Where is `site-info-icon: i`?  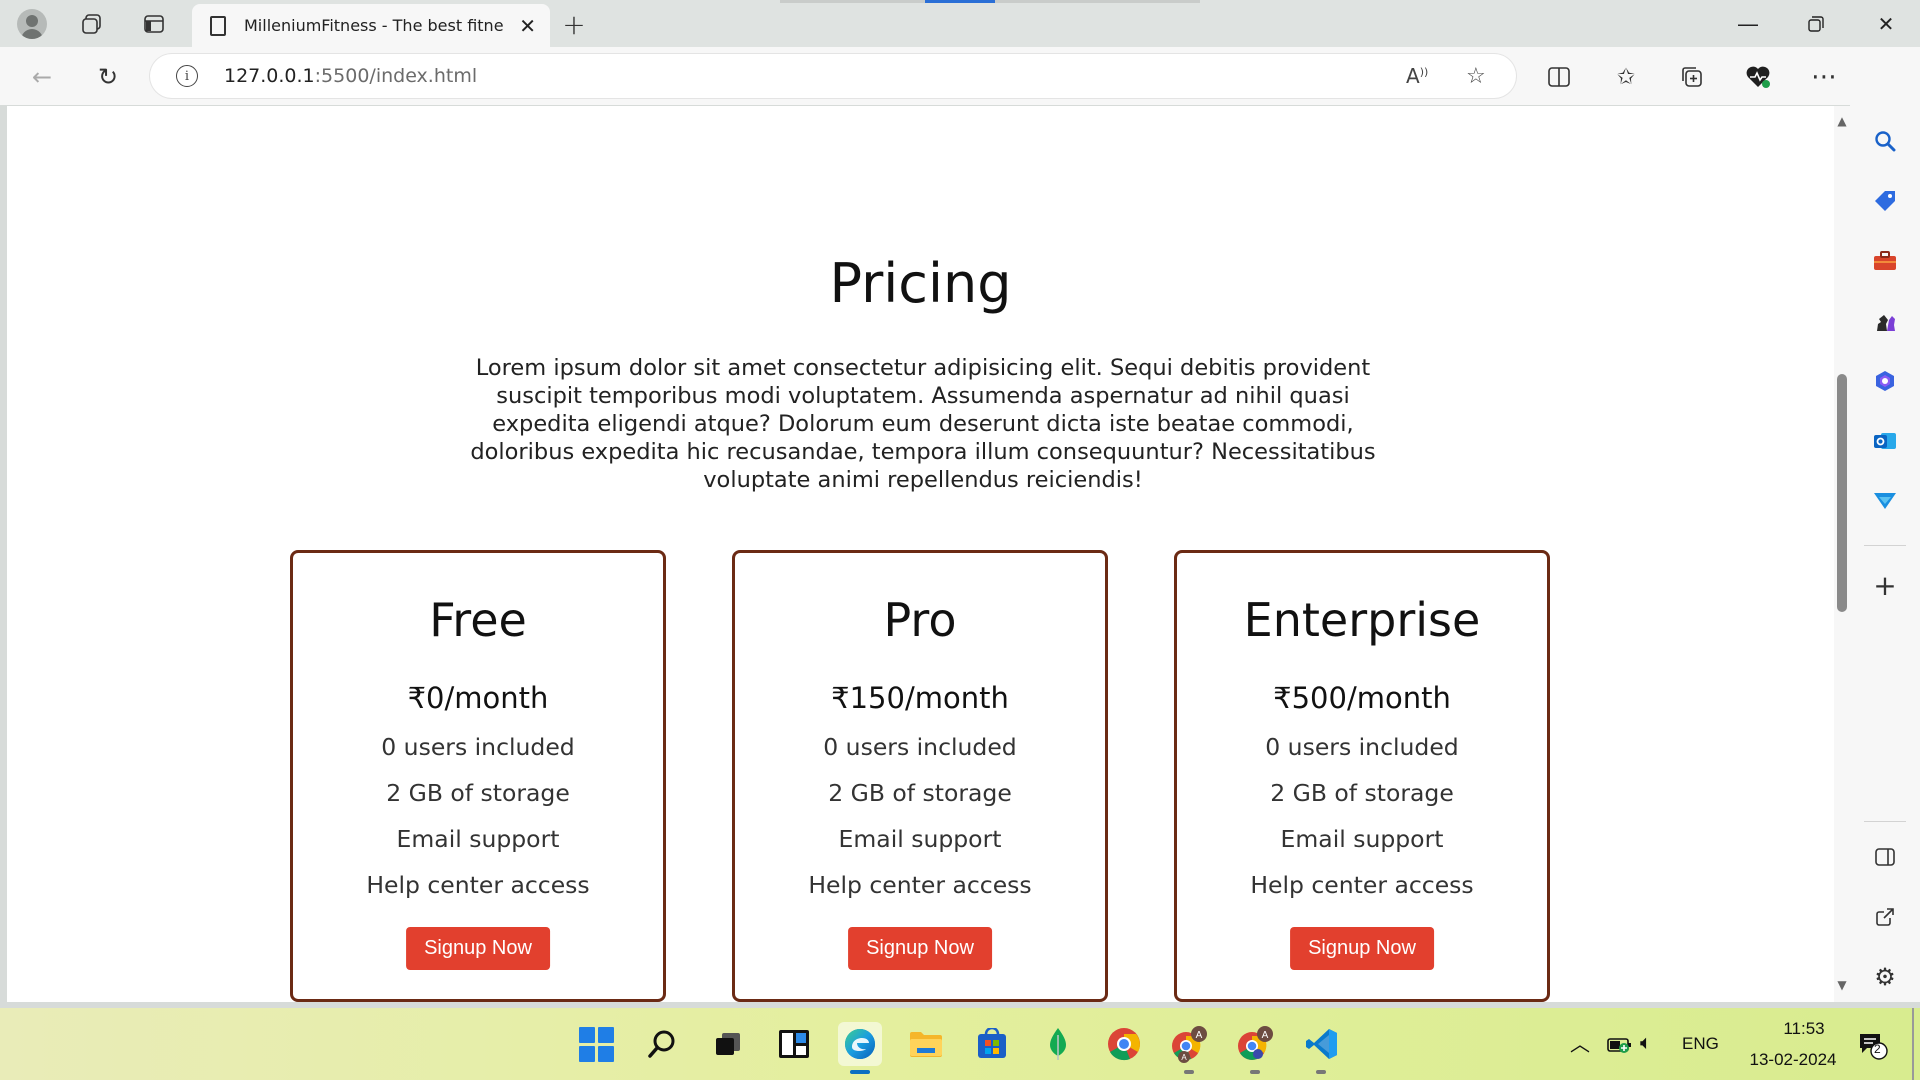
site-info-icon: i is located at coordinates (187, 76).